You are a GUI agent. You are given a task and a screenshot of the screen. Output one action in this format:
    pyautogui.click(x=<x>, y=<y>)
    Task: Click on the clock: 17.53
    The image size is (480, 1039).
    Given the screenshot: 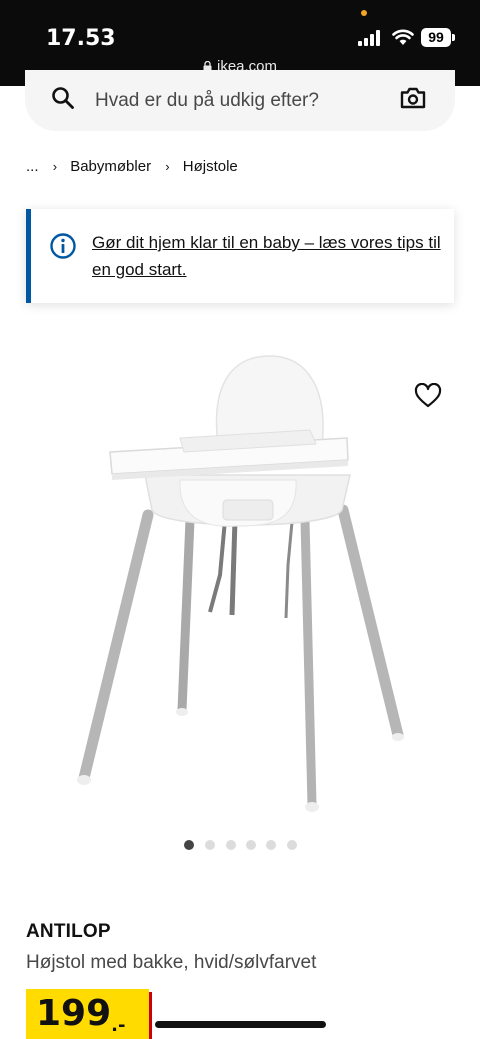 What is the action you would take?
    pyautogui.click(x=81, y=38)
    